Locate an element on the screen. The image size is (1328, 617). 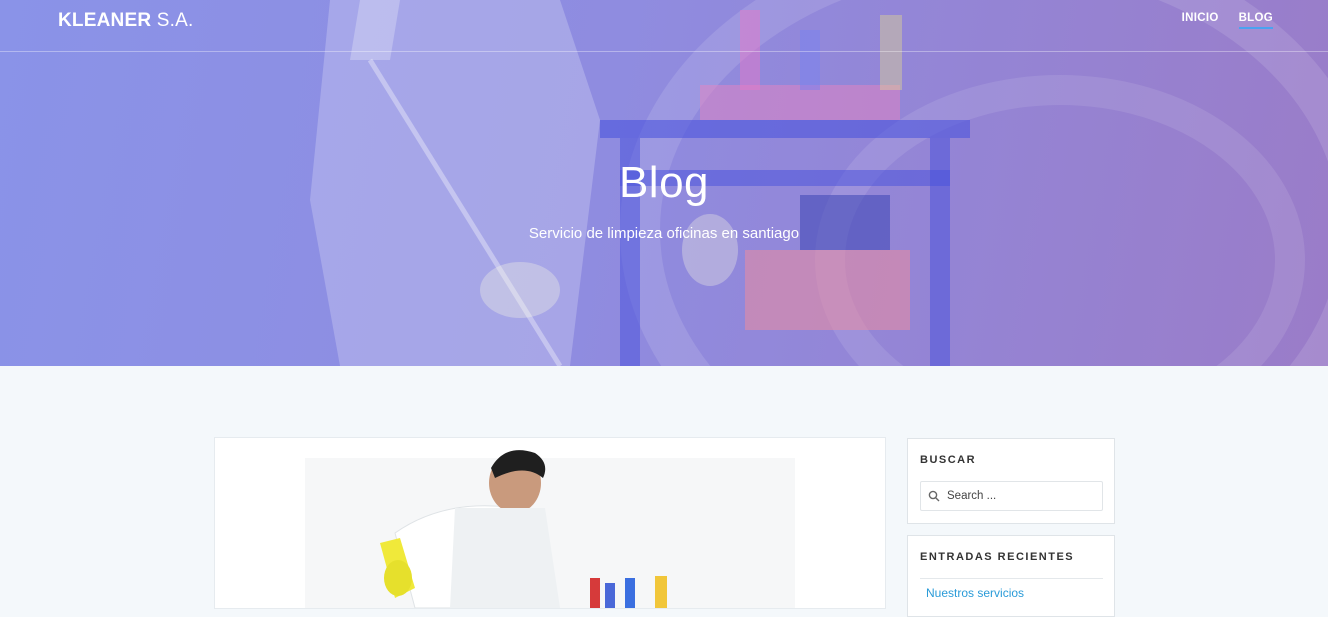
post-featured-image is located at coordinates (550, 523).